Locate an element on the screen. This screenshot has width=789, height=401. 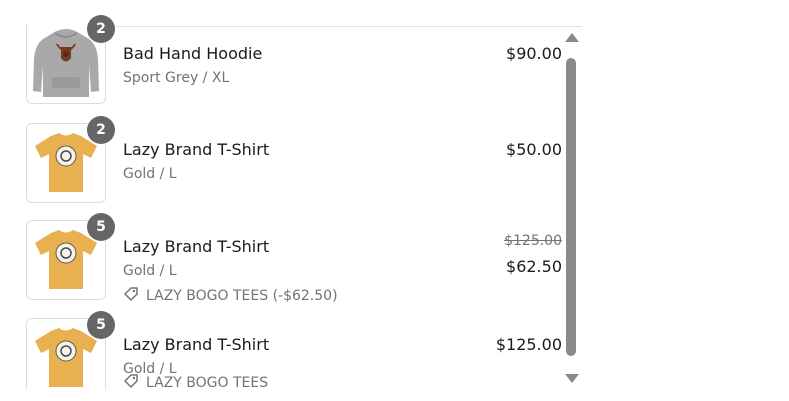
product-variant: Sport Grey / XL is located at coordinates (176, 78).